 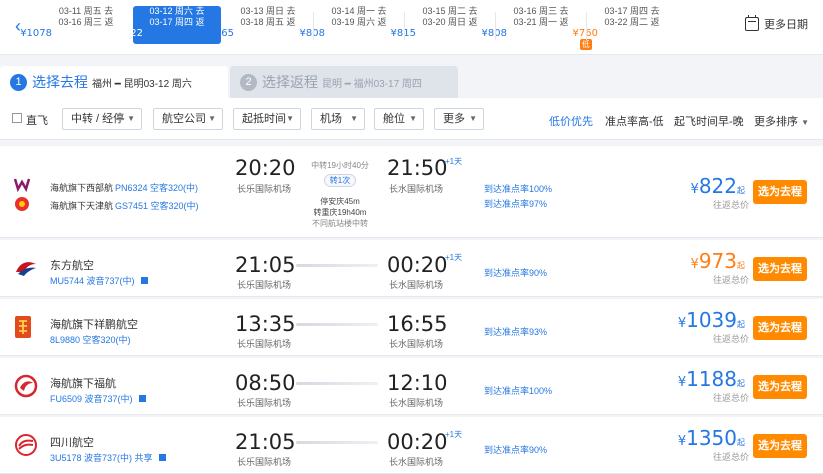 I want to click on departure-time: 20:20, so click(x=265, y=168).